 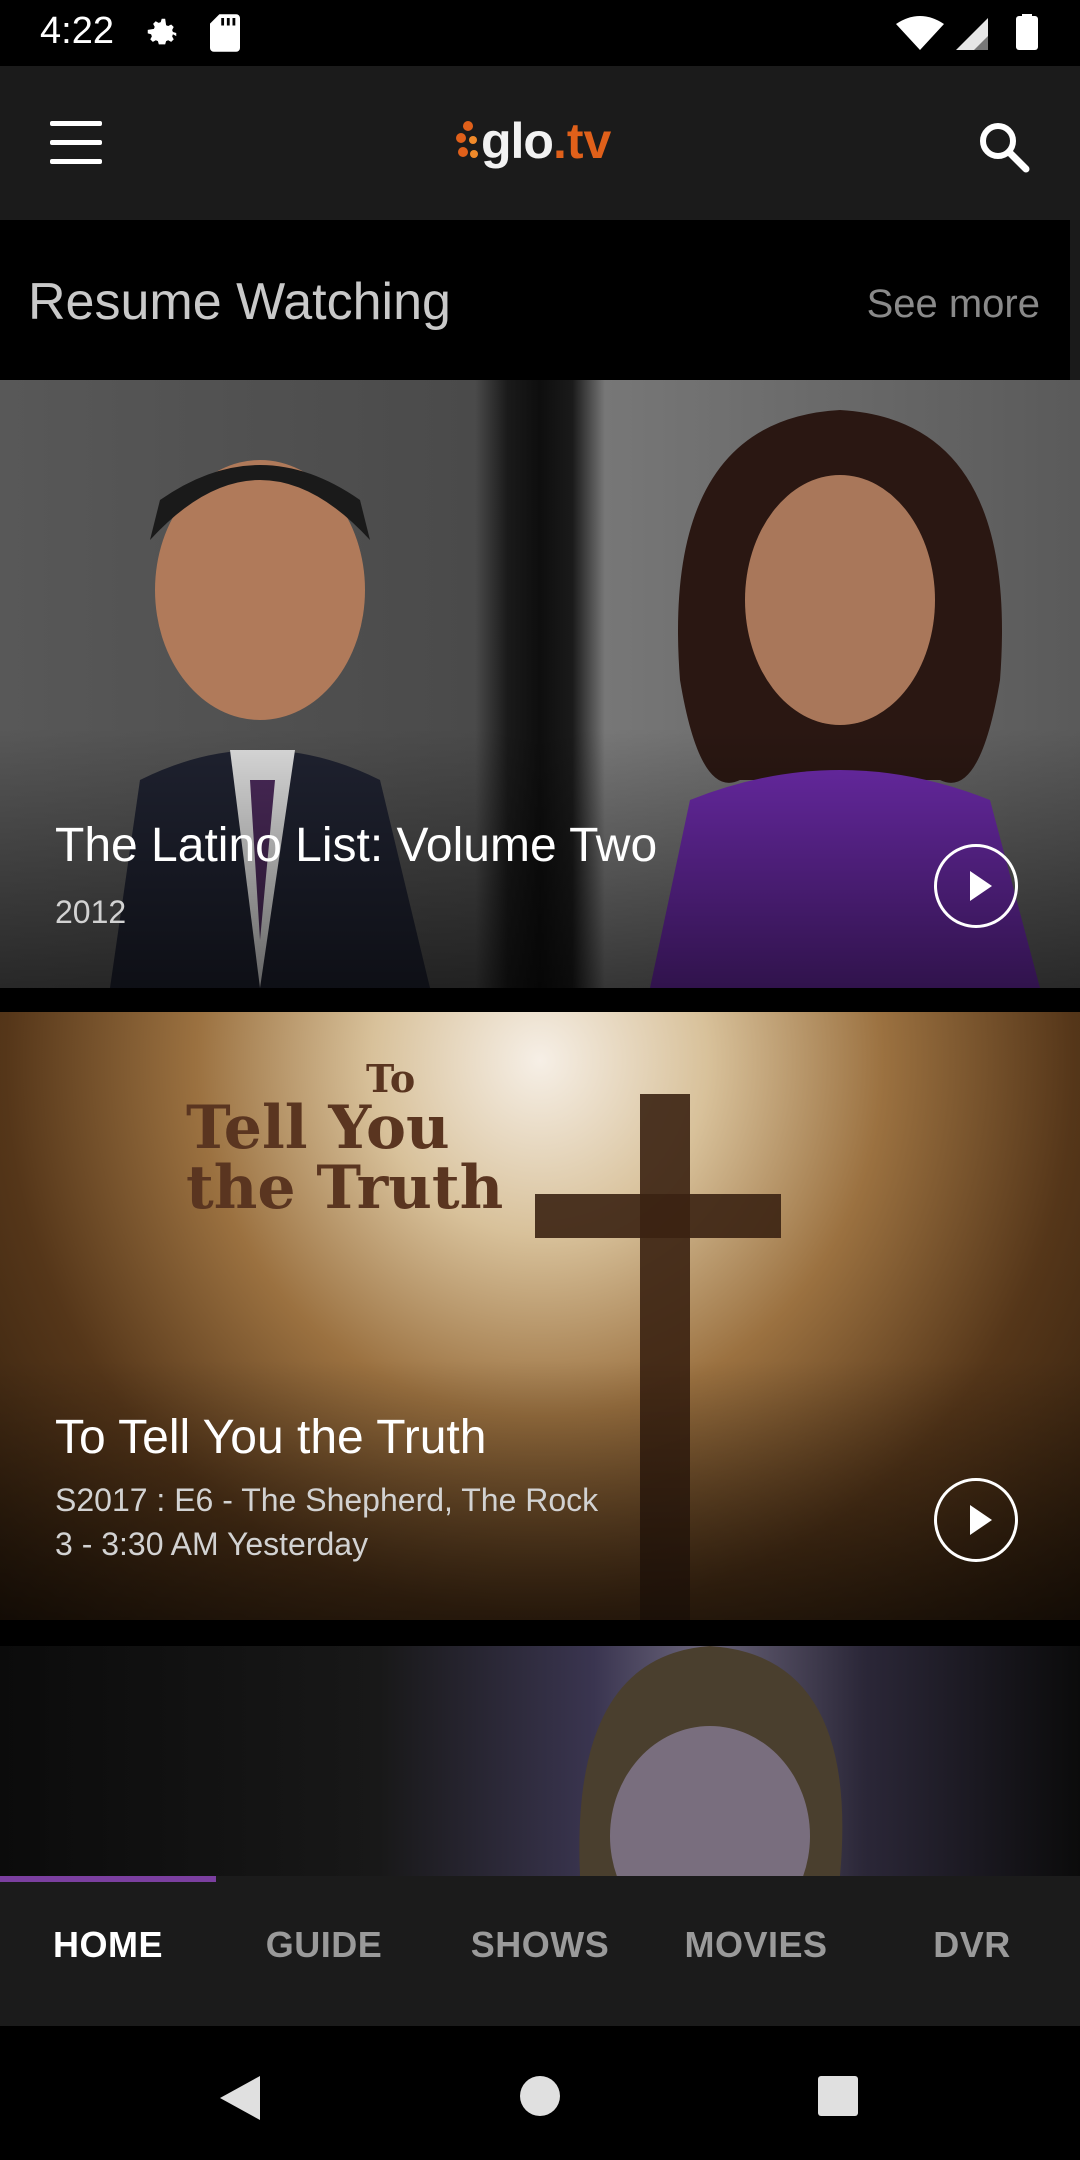 What do you see at coordinates (324, 1945) in the screenshot?
I see `tab-guide: GUIDE` at bounding box center [324, 1945].